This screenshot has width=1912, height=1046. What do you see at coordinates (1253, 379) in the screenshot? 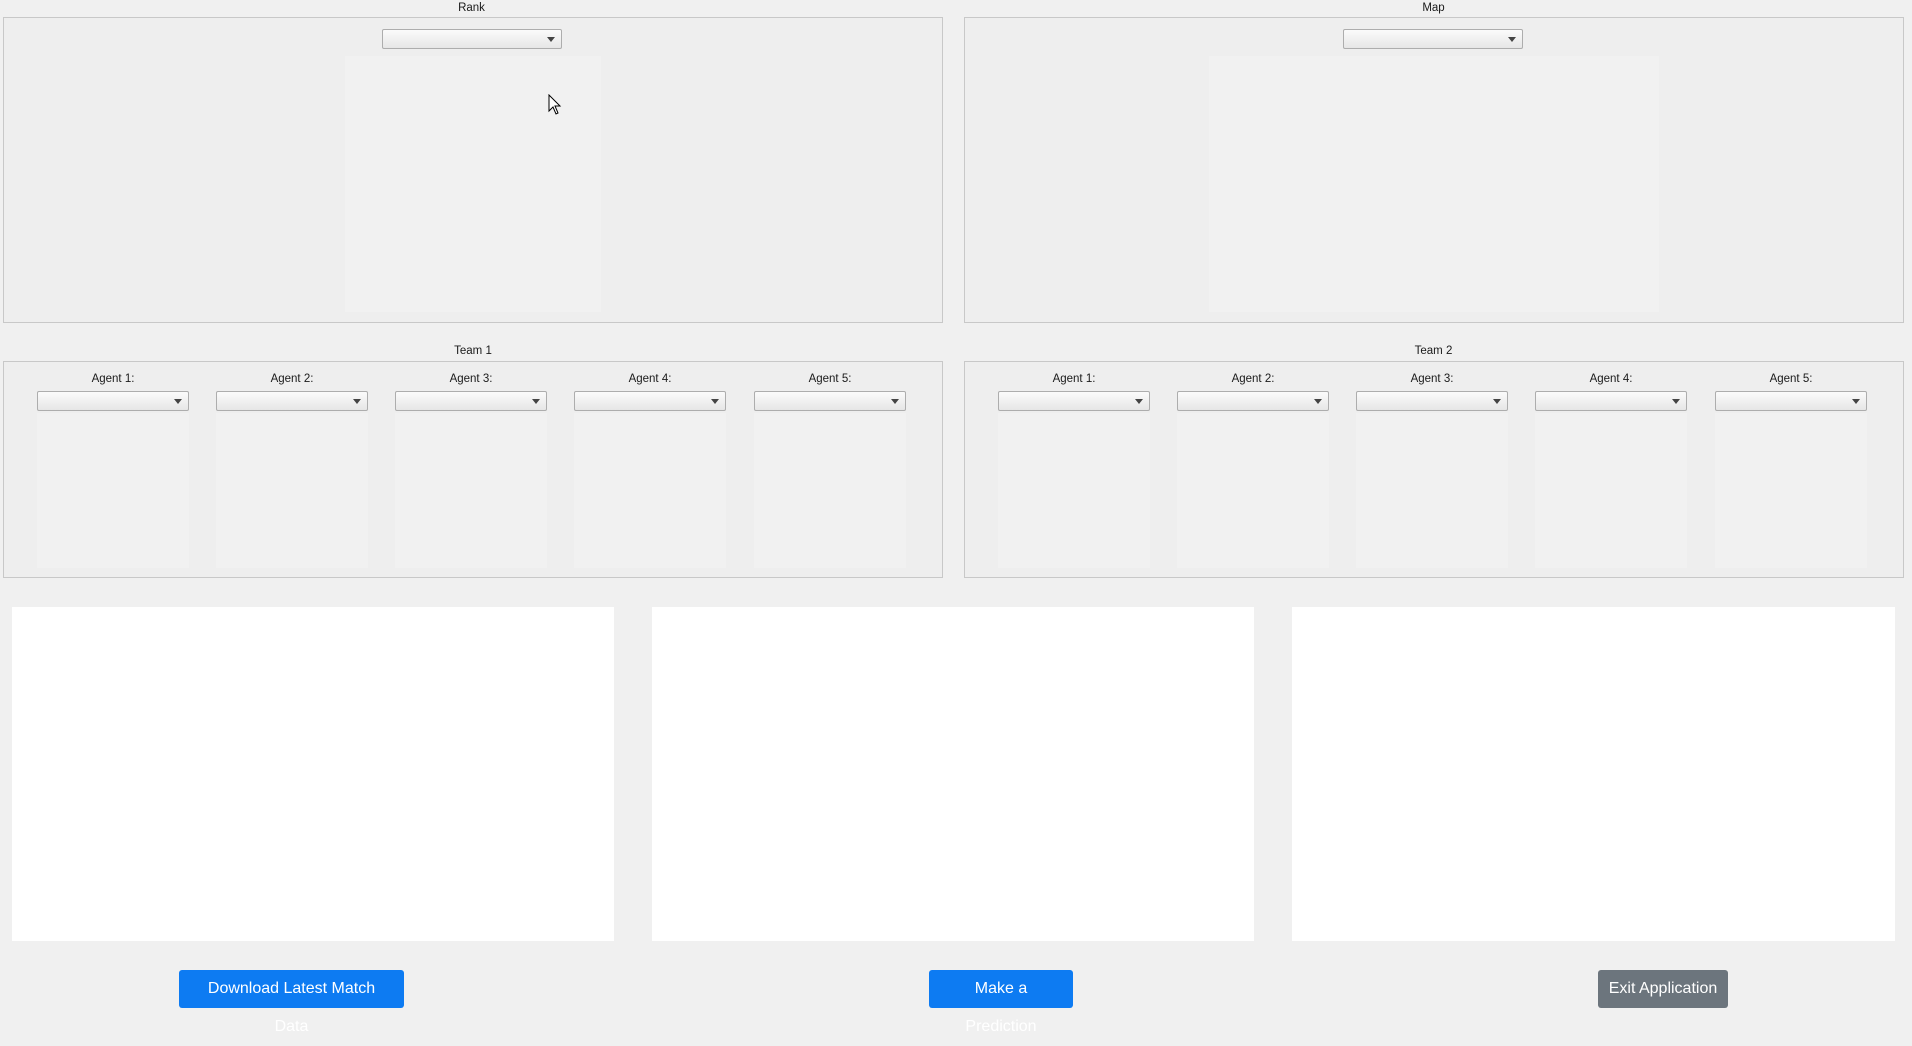
I see `team2-agent2-label: Agent 2:` at bounding box center [1253, 379].